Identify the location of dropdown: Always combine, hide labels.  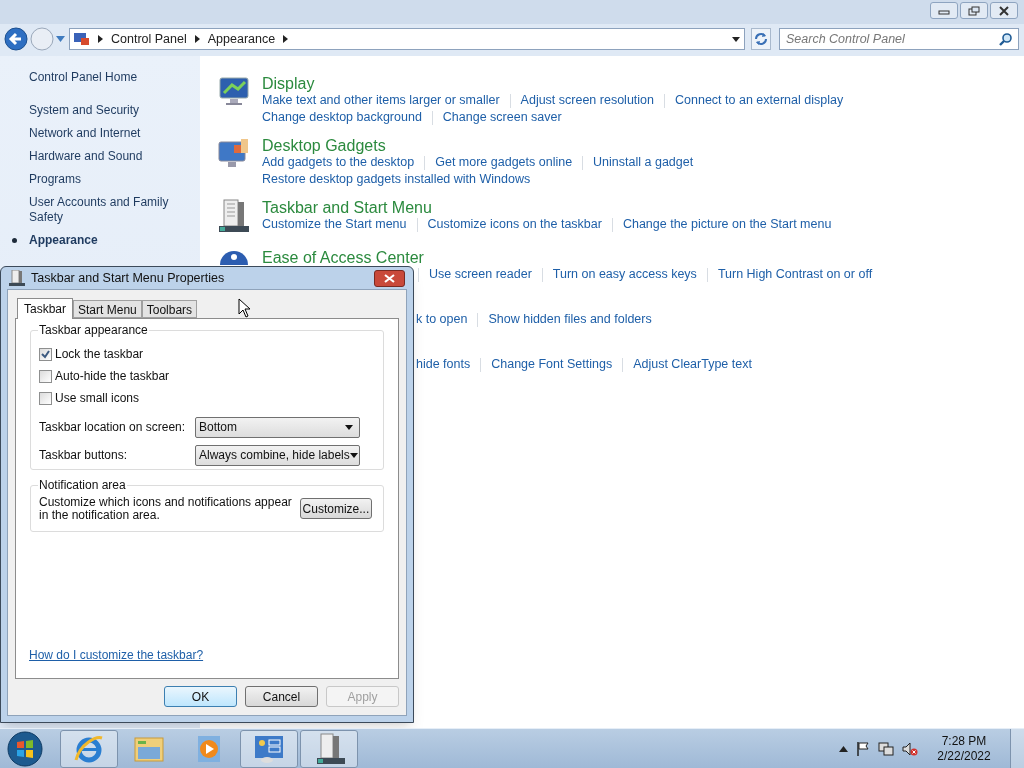
(277, 455).